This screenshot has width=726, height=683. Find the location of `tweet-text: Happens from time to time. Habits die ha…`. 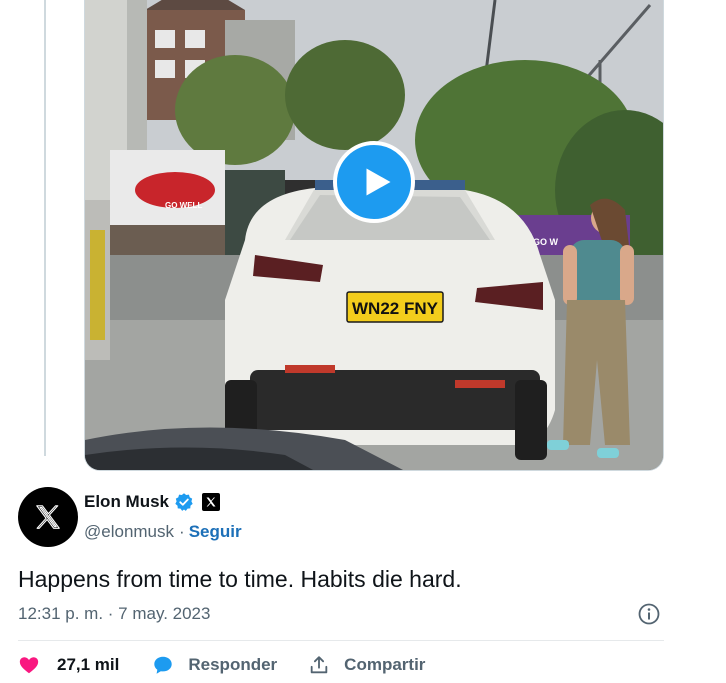

tweet-text: Happens from time to time. Habits die ha… is located at coordinates (240, 579).